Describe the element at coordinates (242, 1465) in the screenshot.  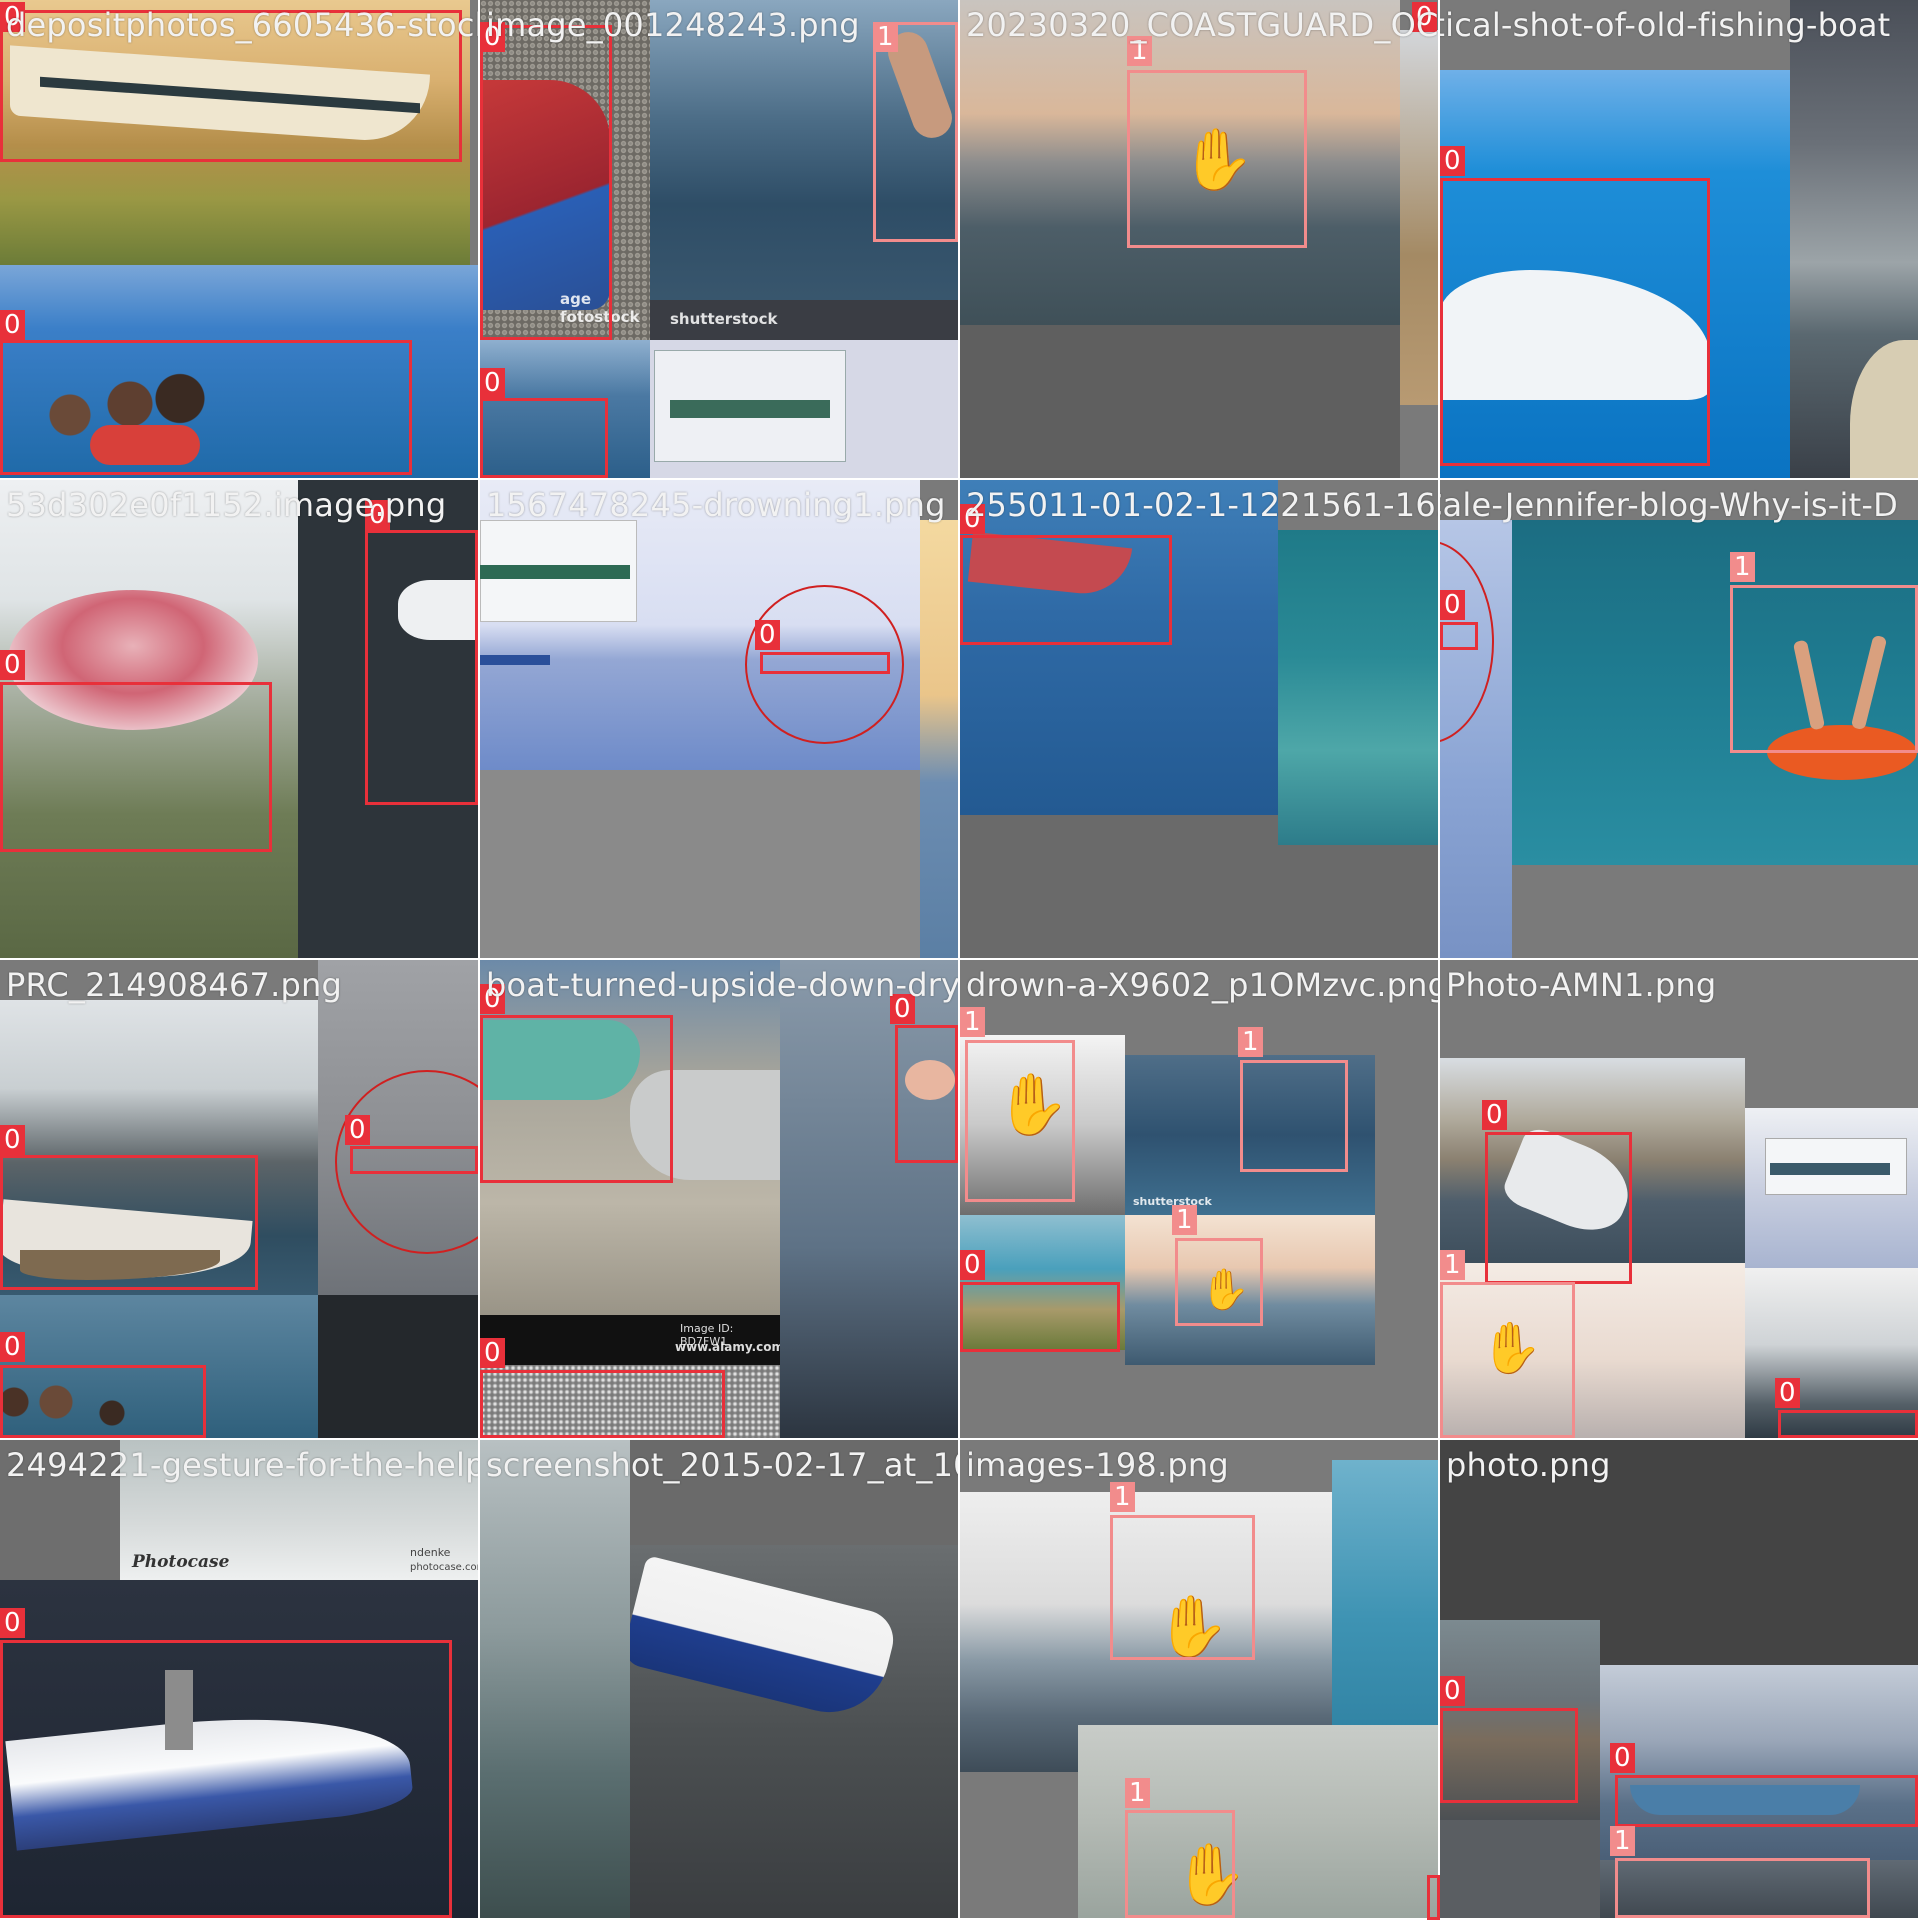
I see `tile-title: 2494221-gesture-for-the-help` at that location.